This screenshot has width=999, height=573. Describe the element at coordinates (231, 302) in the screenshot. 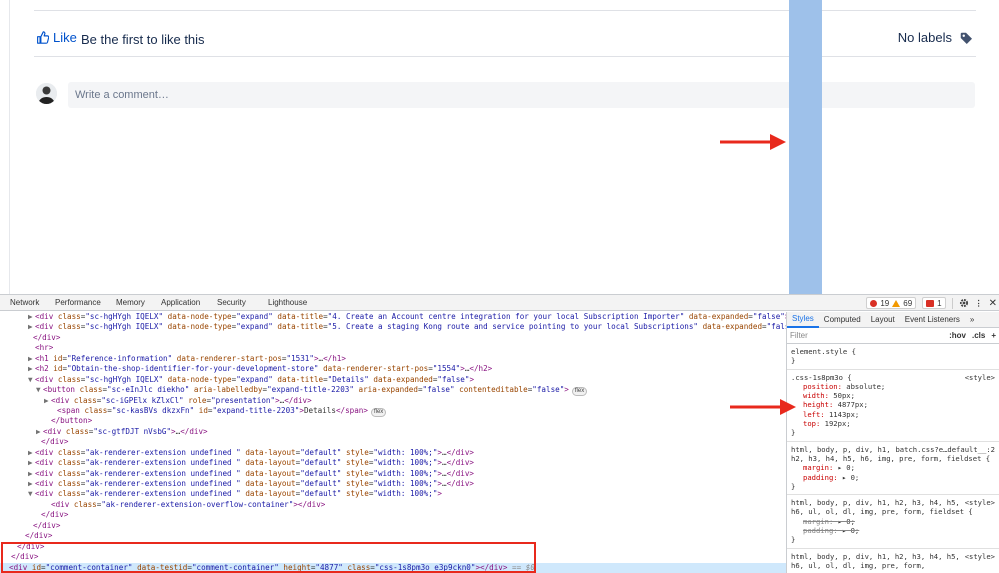

I see `tab-security: Security` at that location.